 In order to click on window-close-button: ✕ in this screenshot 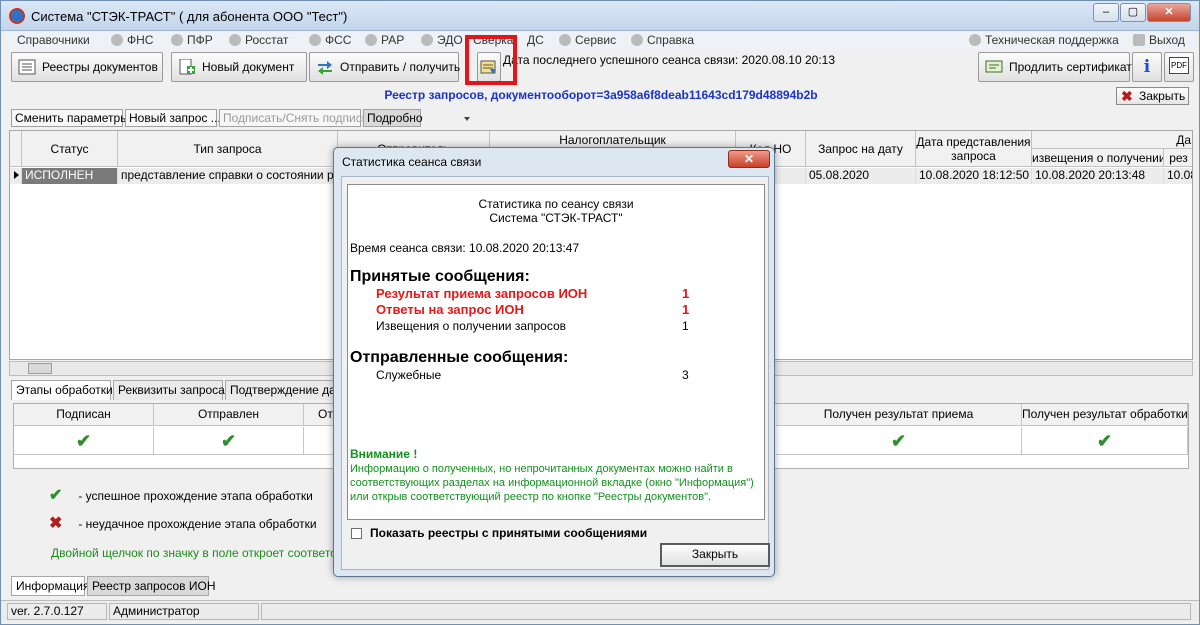, I will do `click(1169, 12)`.